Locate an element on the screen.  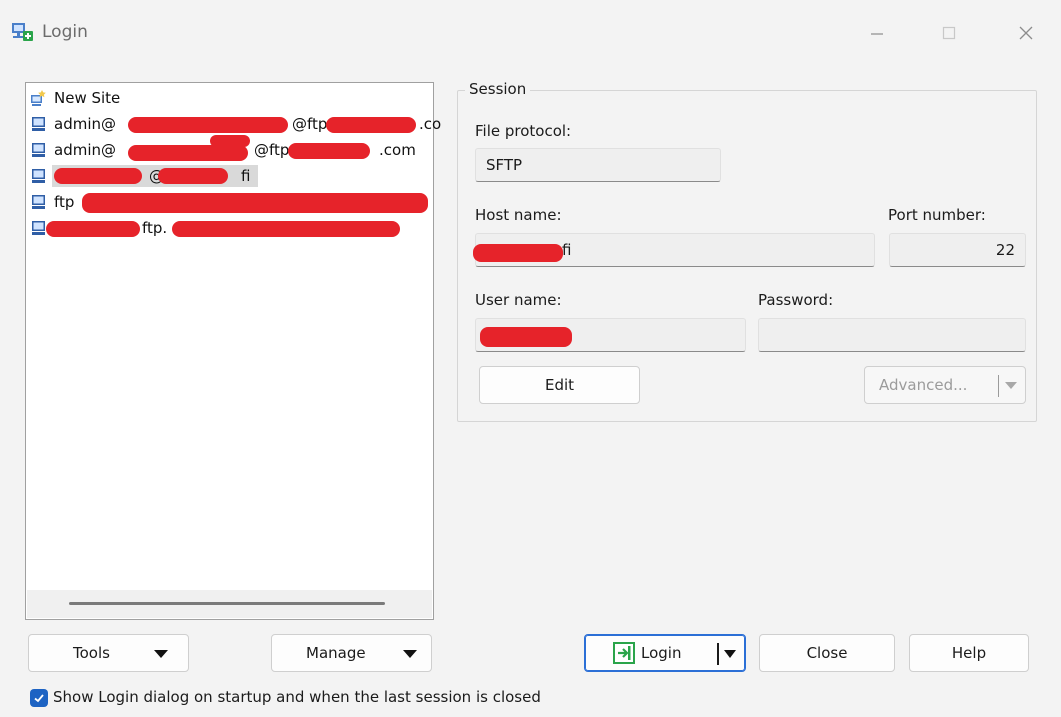
manage-button-label: Manage is located at coordinates (336, 653).